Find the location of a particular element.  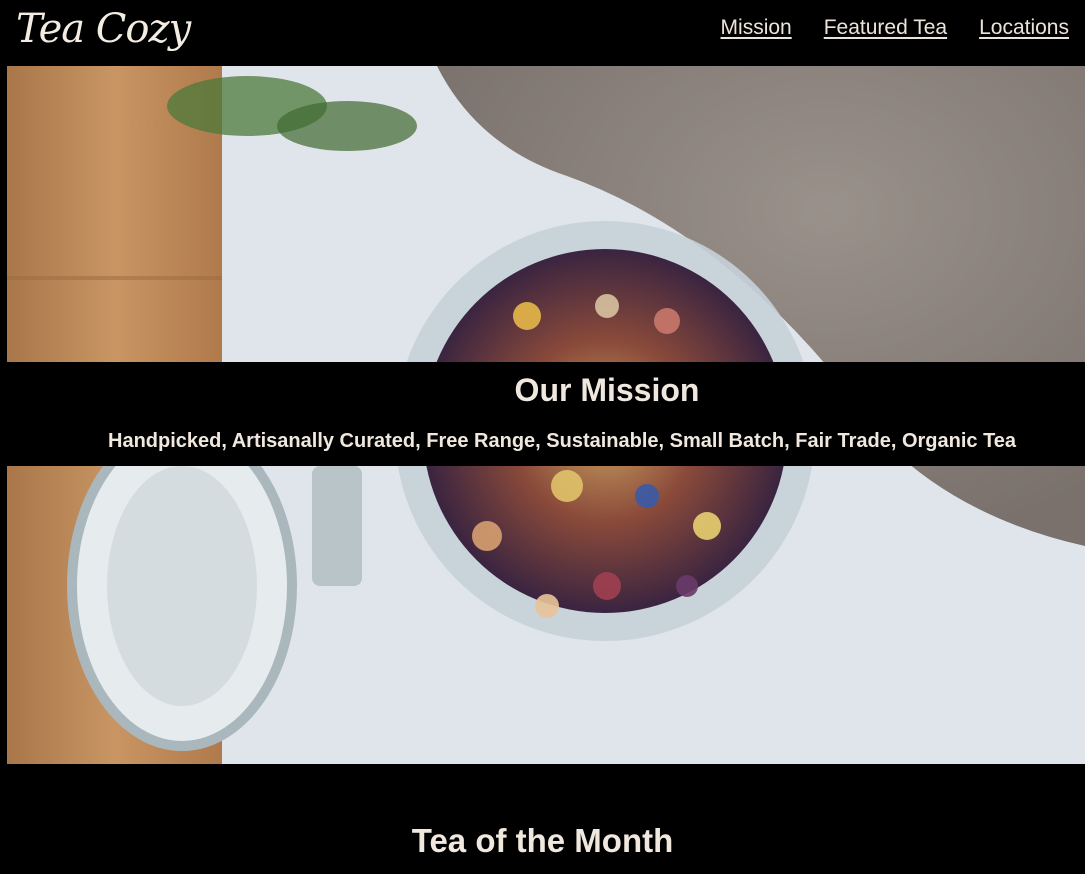

site-logo: Tea Cozy is located at coordinates (103, 29).